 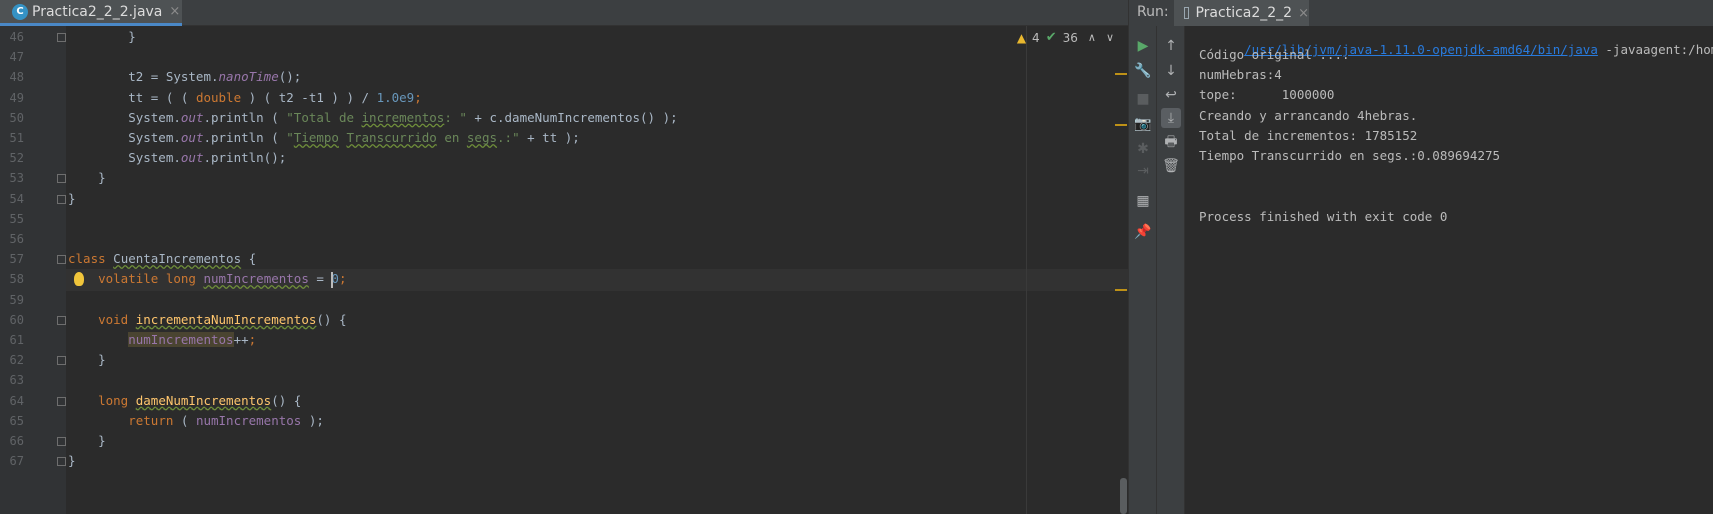 I want to click on line-number: 59, so click(x=12, y=300).